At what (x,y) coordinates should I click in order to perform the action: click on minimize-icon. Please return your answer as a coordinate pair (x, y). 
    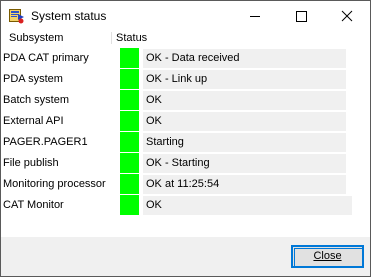
    Looking at the image, I should click on (255, 16).